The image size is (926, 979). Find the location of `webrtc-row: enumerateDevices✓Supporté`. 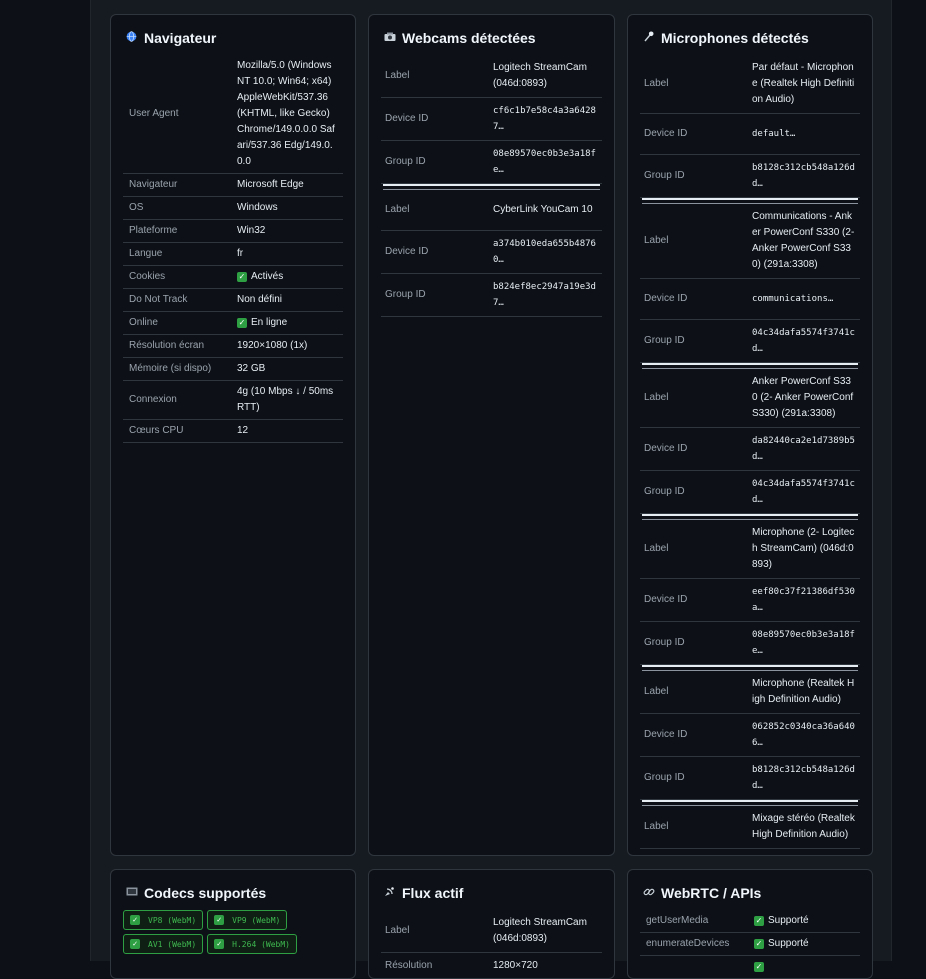

webrtc-row: enumerateDevices✓Supporté is located at coordinates (750, 944).